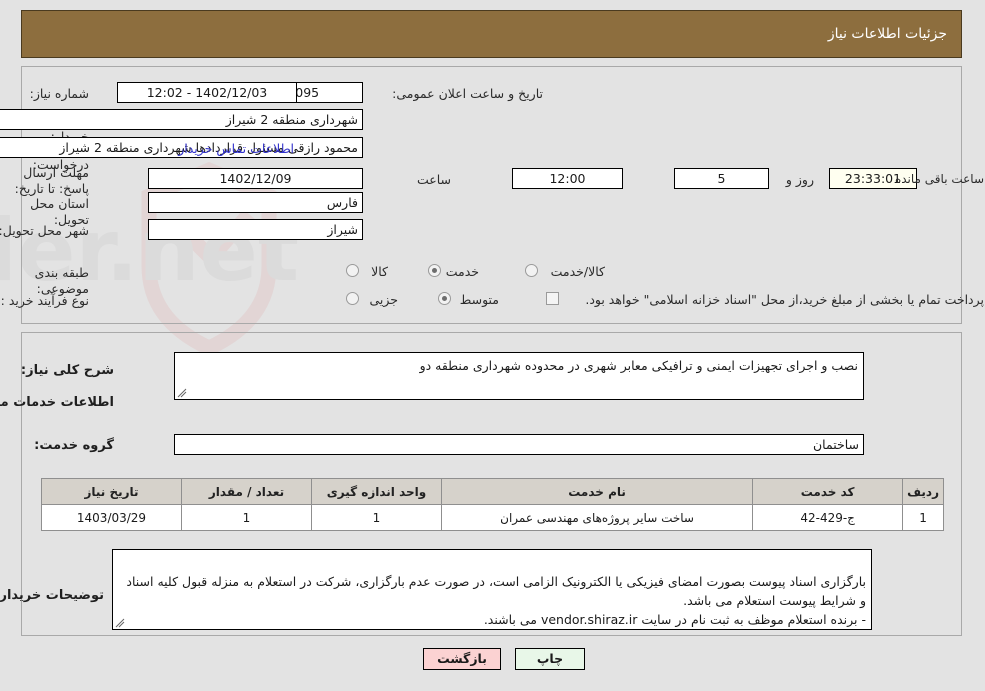  What do you see at coordinates (800, 179) in the screenshot?
I see `remaining-days-suffix: روز و` at bounding box center [800, 179].